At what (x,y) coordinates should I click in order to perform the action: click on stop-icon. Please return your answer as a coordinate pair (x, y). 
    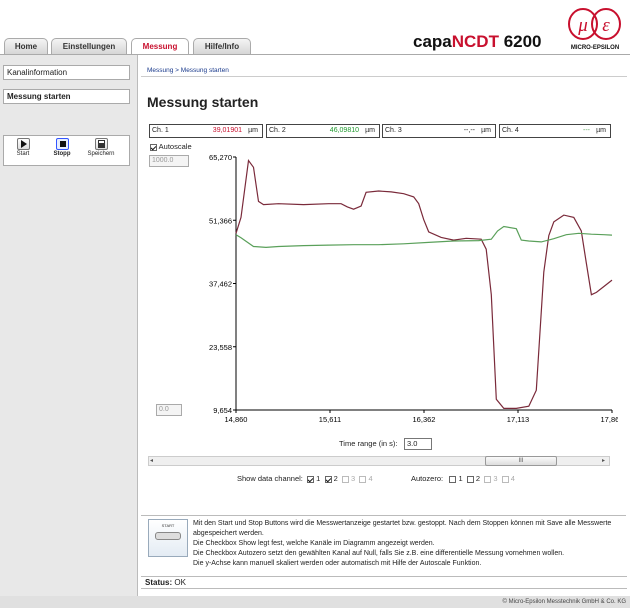
    Looking at the image, I should click on (62, 144).